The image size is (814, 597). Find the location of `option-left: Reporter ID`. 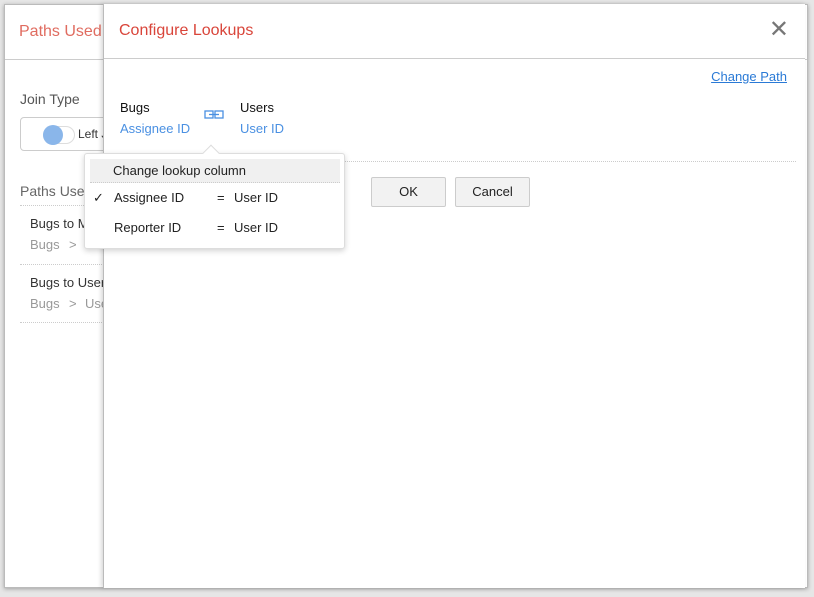

option-left: Reporter ID is located at coordinates (148, 227).